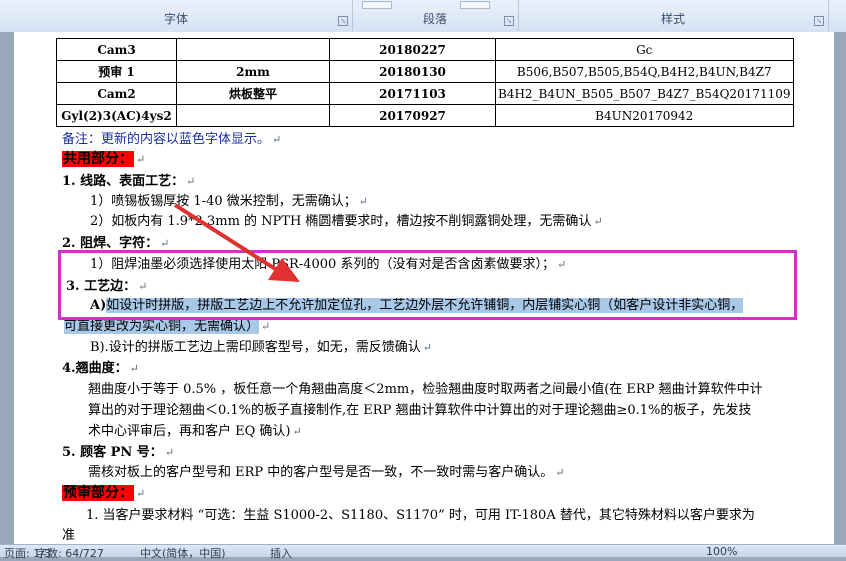 The image size is (846, 561). I want to click on status-mode: 插入, so click(281, 553).